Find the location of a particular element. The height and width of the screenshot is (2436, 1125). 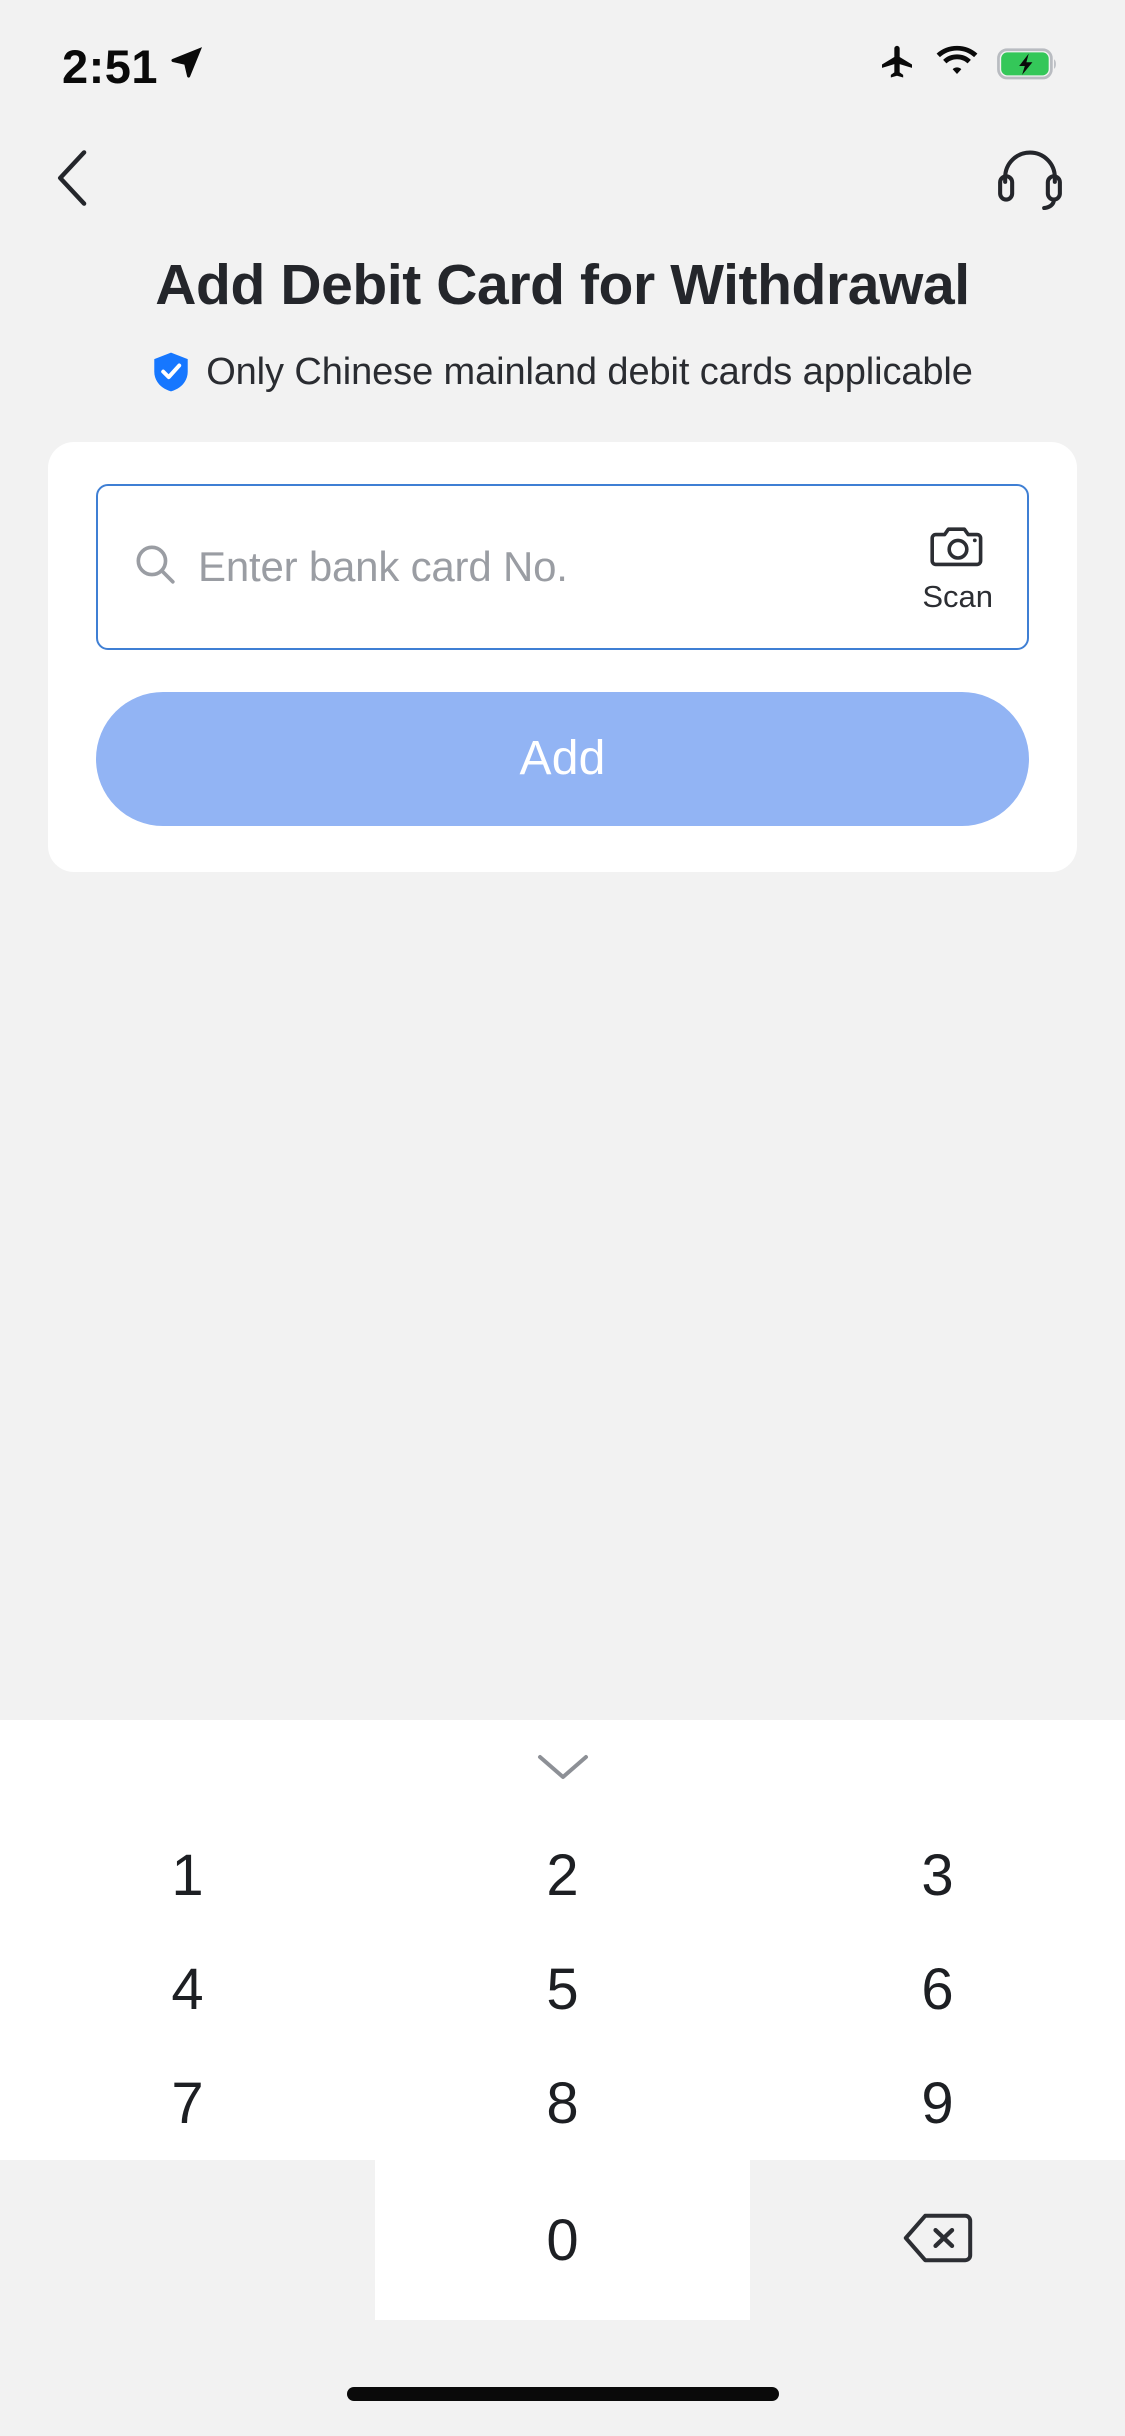

key-8: 8 is located at coordinates (562, 2103).